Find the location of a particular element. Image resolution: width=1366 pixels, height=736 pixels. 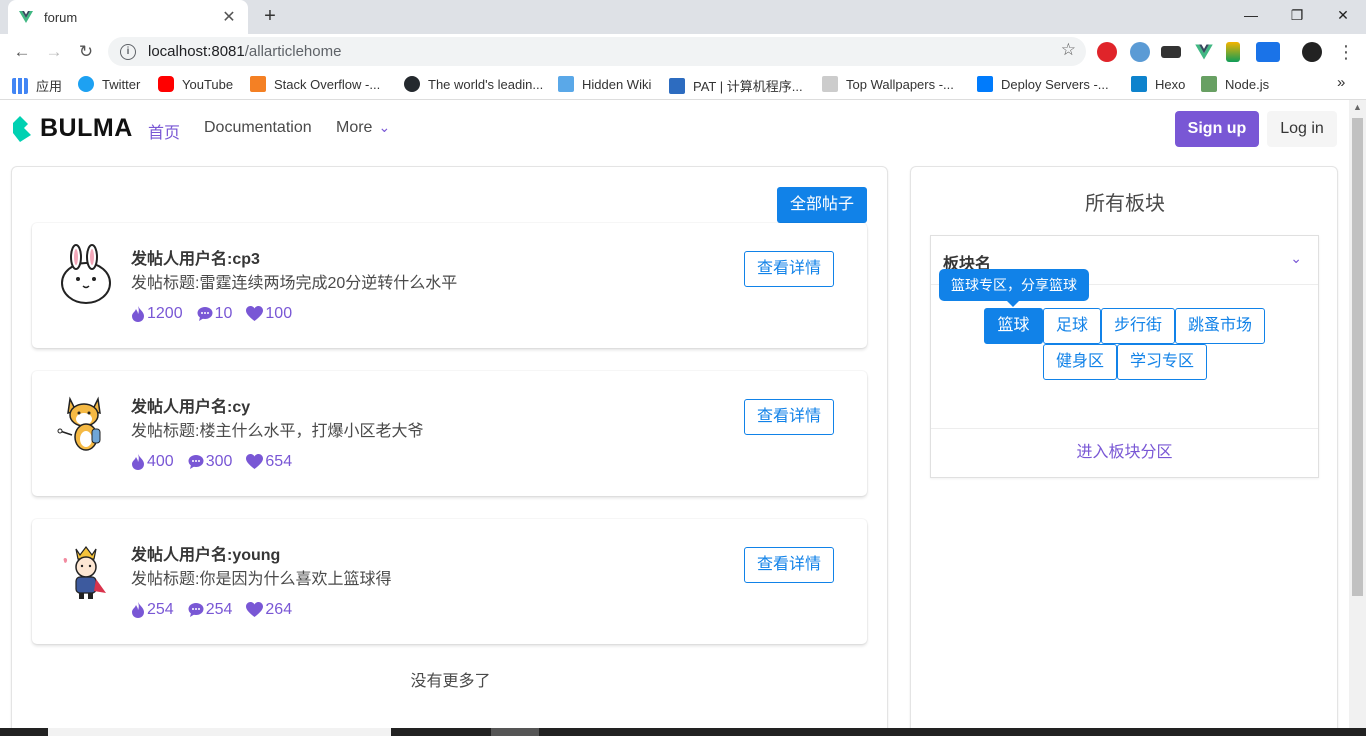

post-username: 发帖人用户名:cp3 is located at coordinates (195, 259).